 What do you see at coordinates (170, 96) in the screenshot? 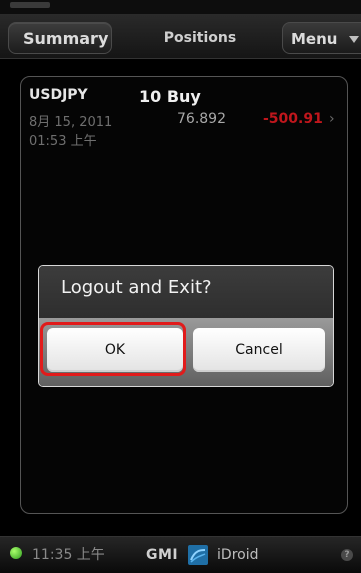
I see `position-quantity: 10 Buy` at bounding box center [170, 96].